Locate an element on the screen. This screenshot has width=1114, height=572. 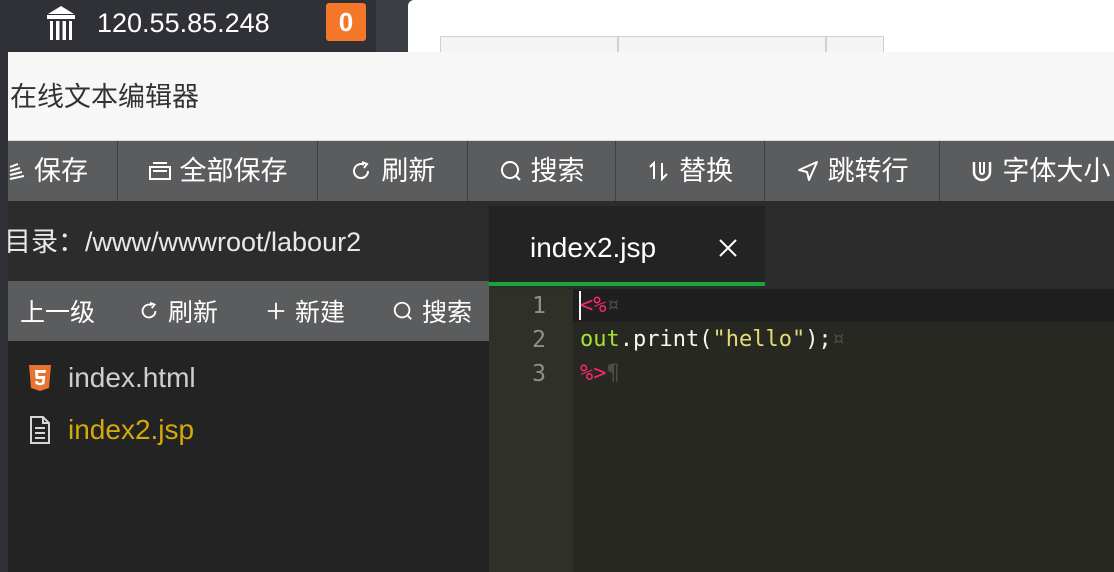
document-icon is located at coordinates (40, 430).